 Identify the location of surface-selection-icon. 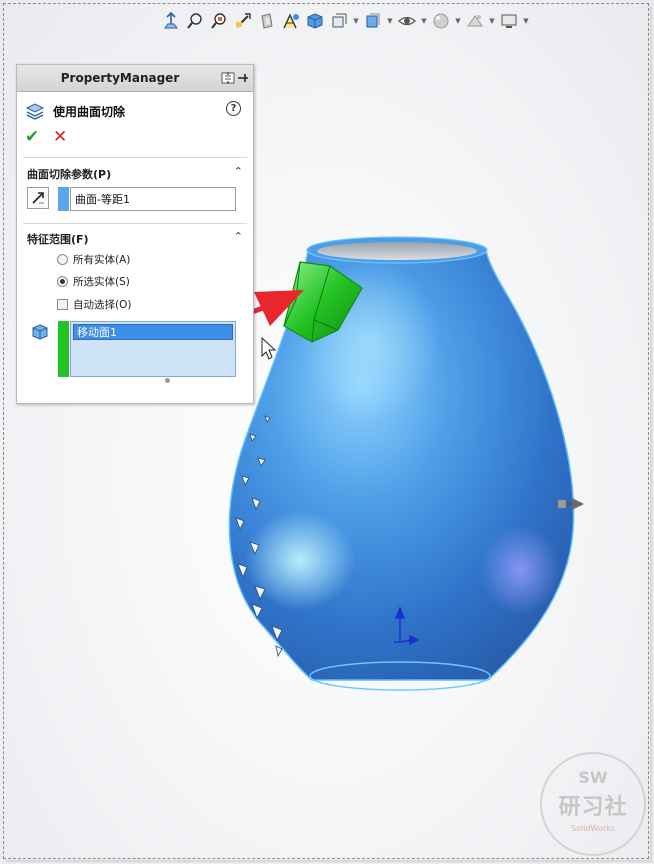
(38, 198).